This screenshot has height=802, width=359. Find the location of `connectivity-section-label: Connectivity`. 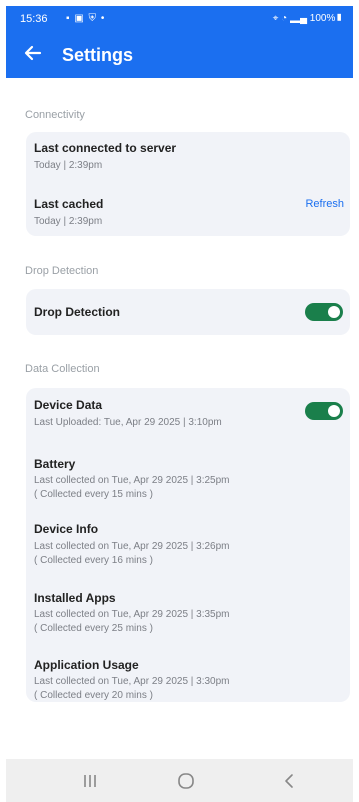

connectivity-section-label: Connectivity is located at coordinates (55, 115).